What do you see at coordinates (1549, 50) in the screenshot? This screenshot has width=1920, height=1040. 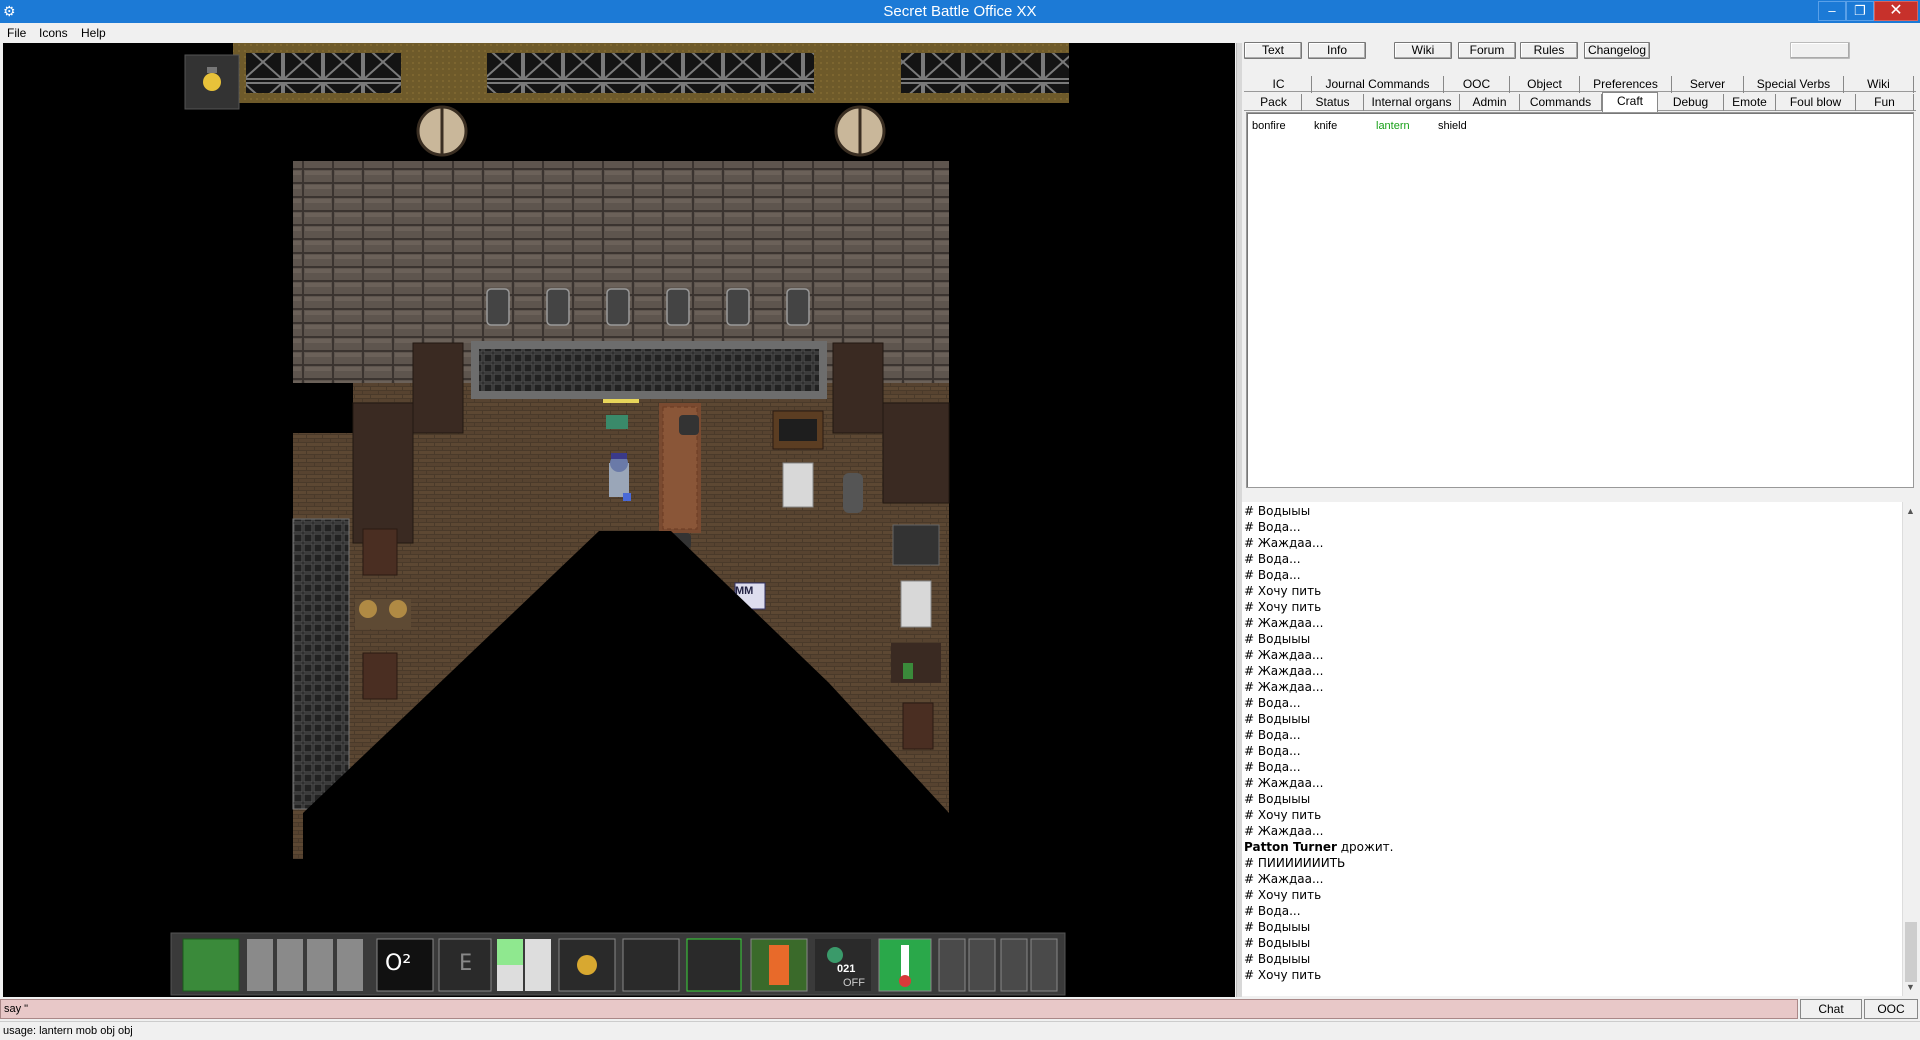 I see `rules-button: Rules` at bounding box center [1549, 50].